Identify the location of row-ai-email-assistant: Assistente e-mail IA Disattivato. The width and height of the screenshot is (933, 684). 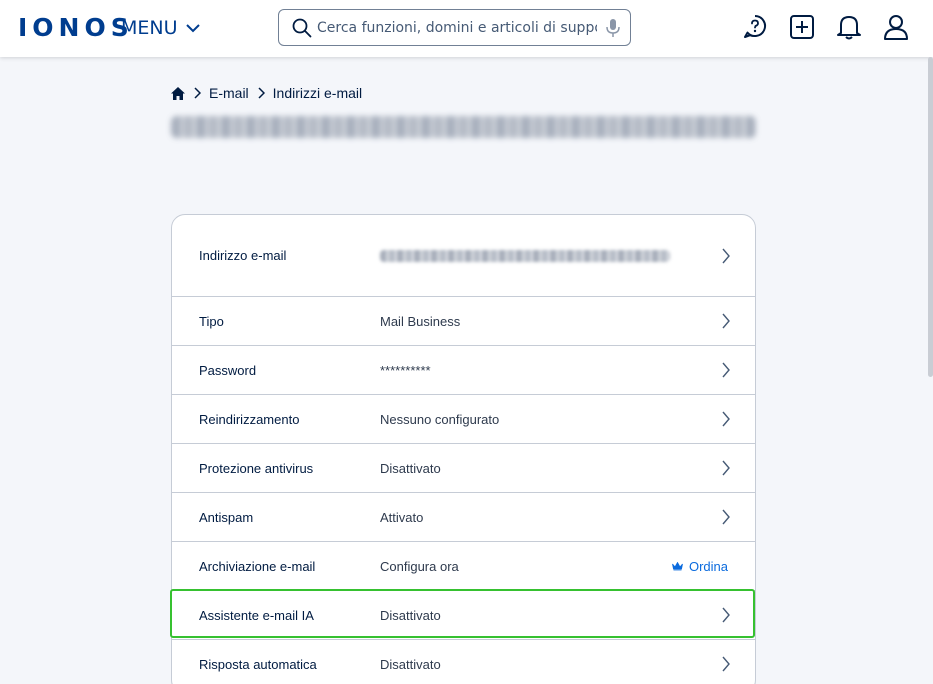
(463, 615).